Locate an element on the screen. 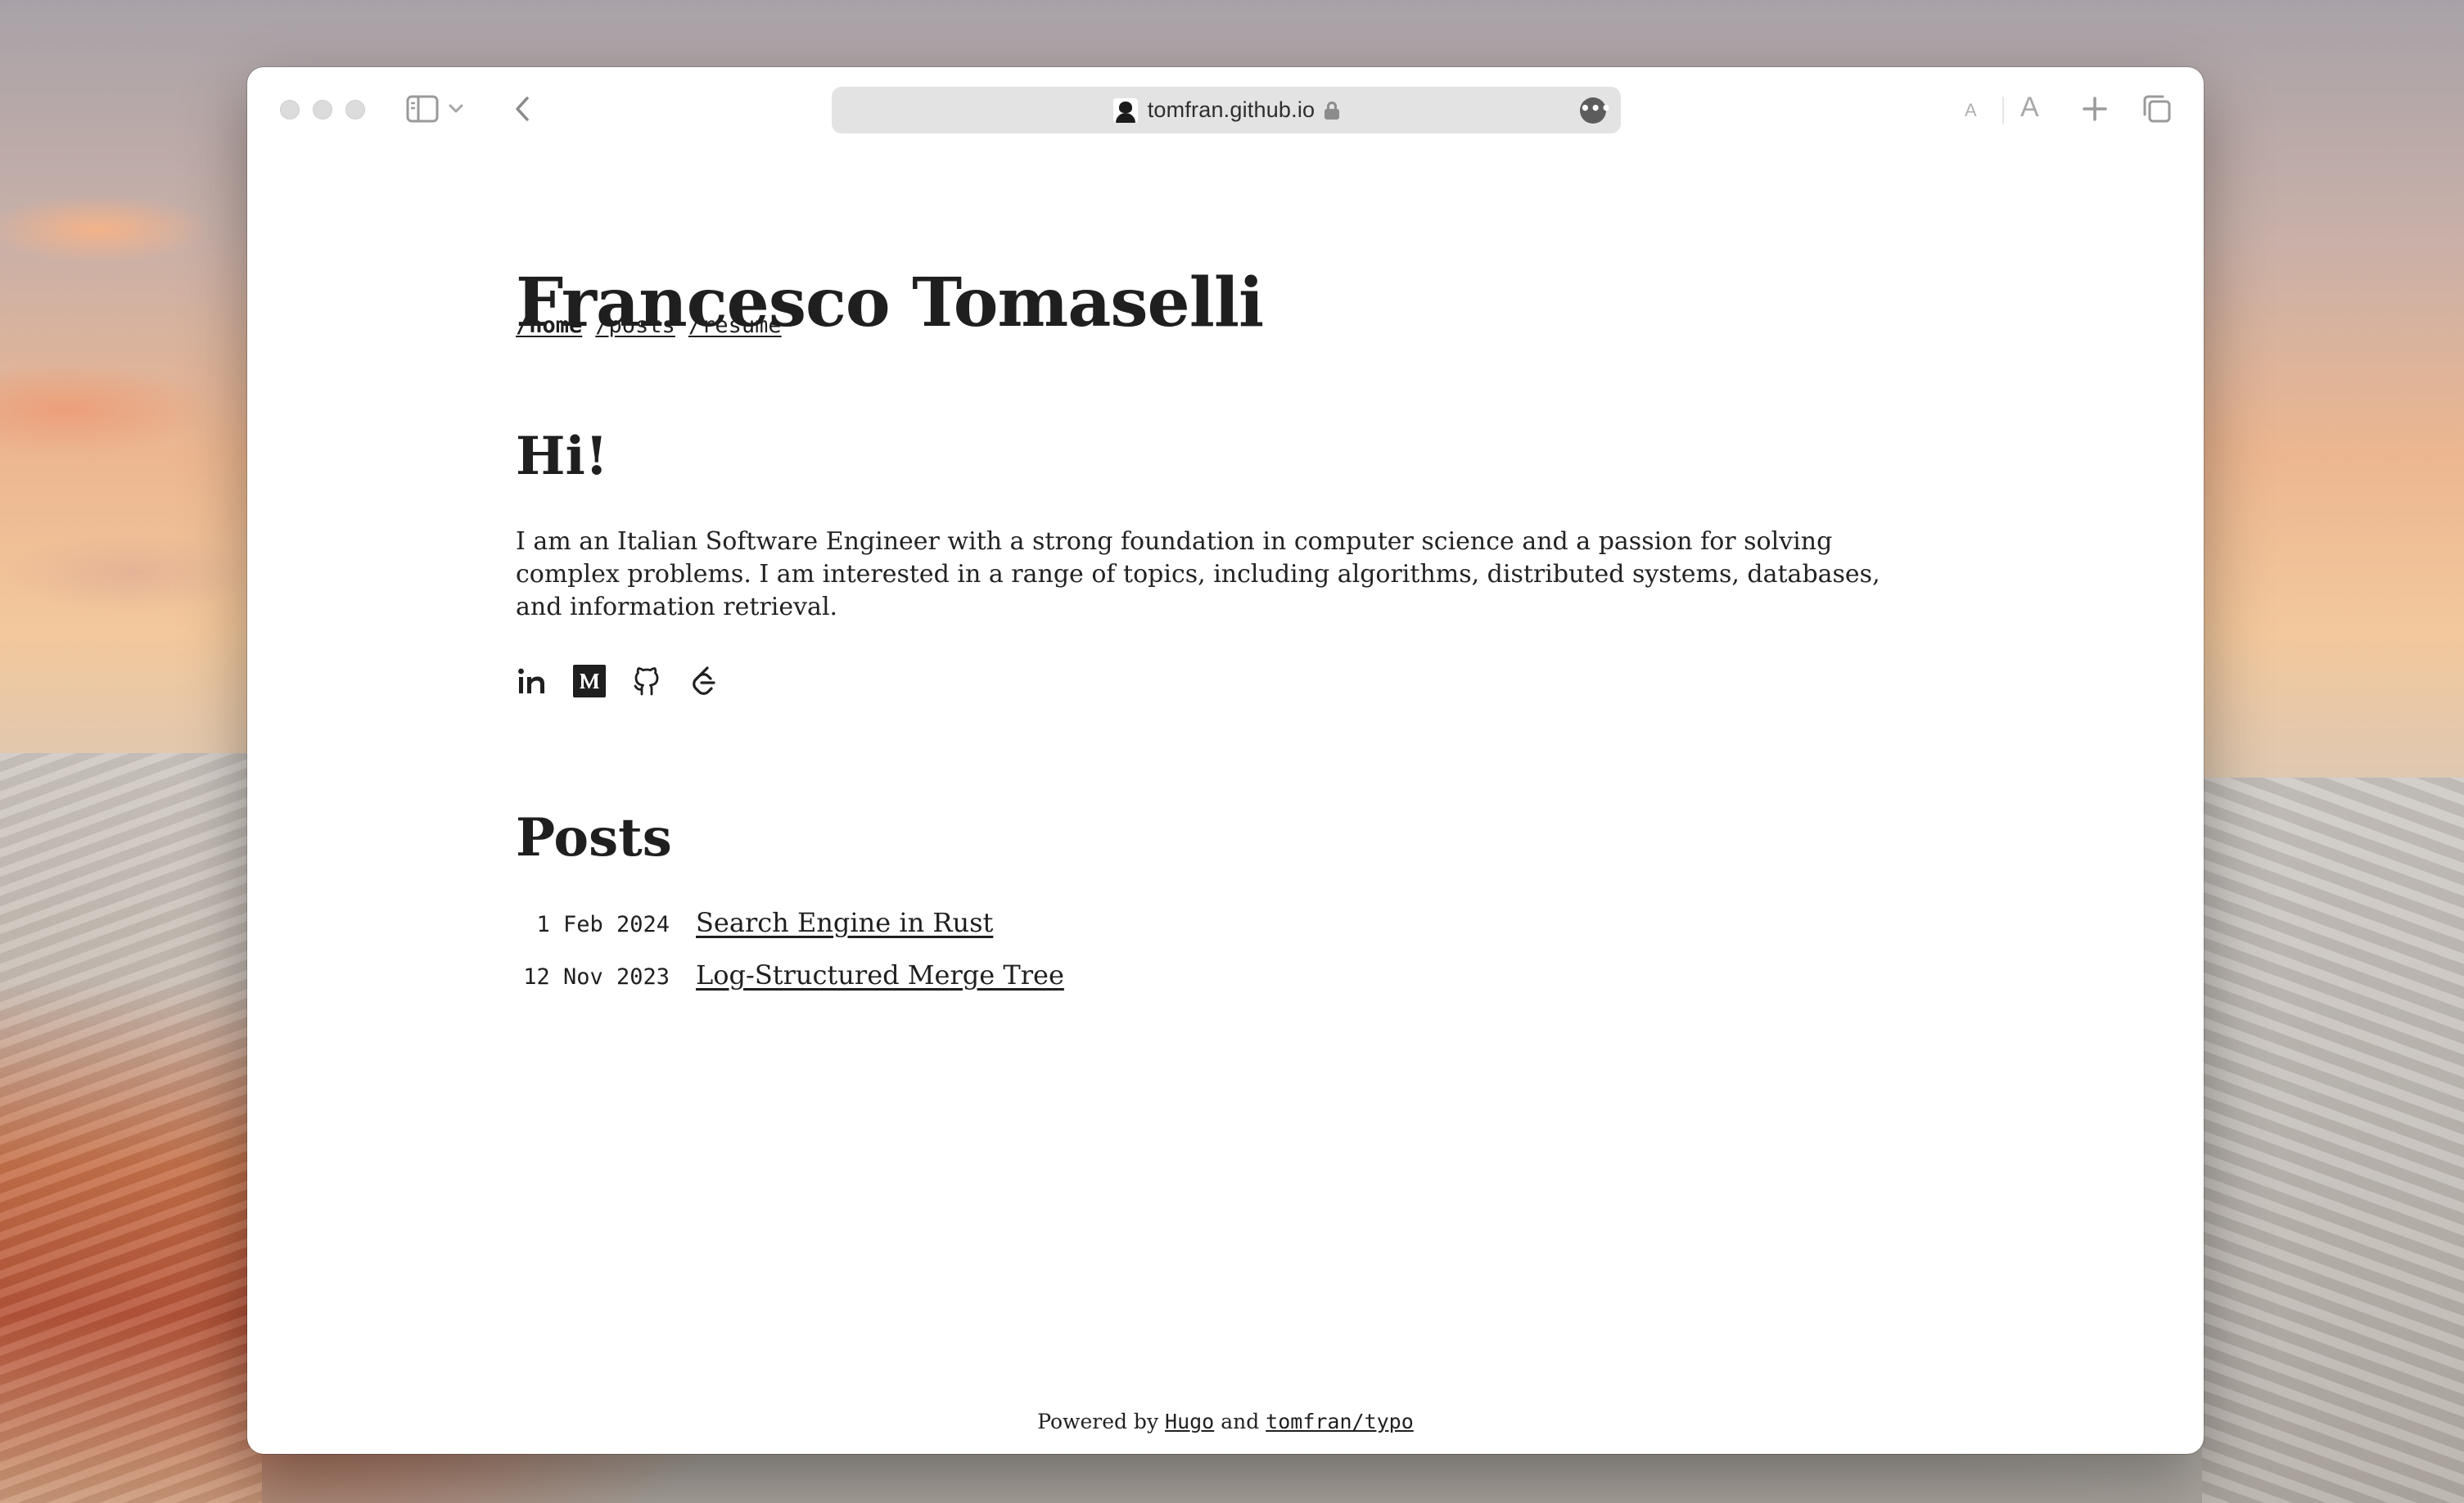 The width and height of the screenshot is (2464, 1503). sidebar-toggle-button is located at coordinates (422, 109).